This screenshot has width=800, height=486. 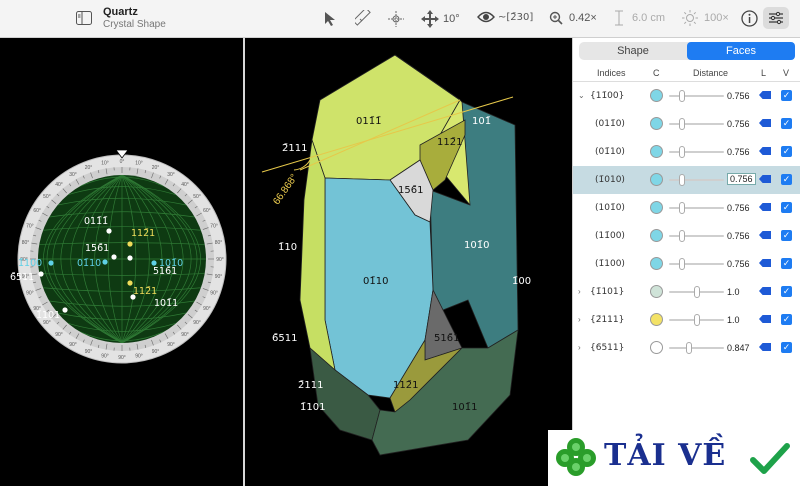 What do you see at coordinates (776, 18) in the screenshot?
I see `inspector-toggle-icon` at bounding box center [776, 18].